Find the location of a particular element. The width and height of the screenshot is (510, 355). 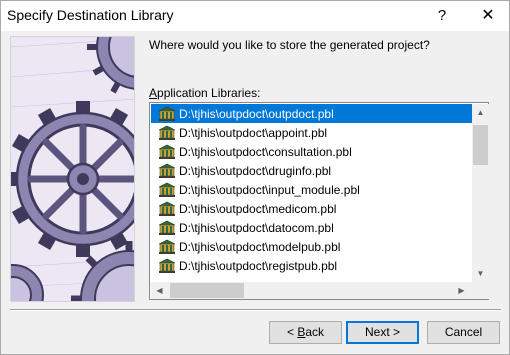

library-list-item: D:\tjhis\outpdoct\appoint.pbl is located at coordinates (311, 132).